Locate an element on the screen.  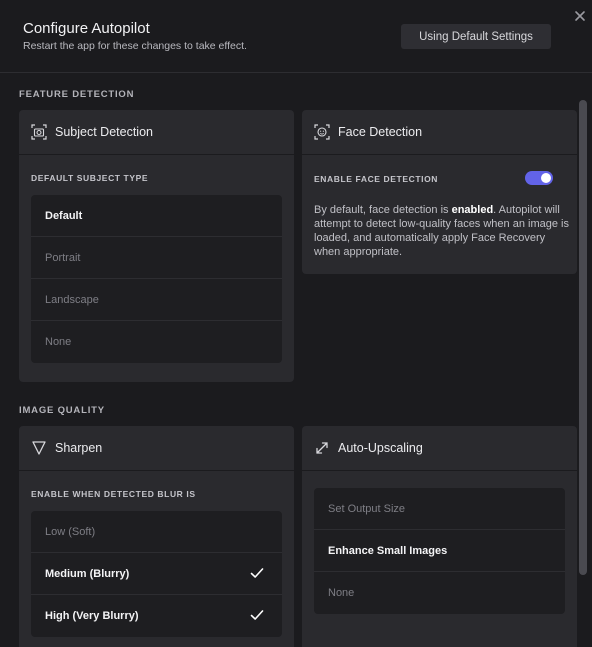
triangle-down-icon is located at coordinates (39, 448).